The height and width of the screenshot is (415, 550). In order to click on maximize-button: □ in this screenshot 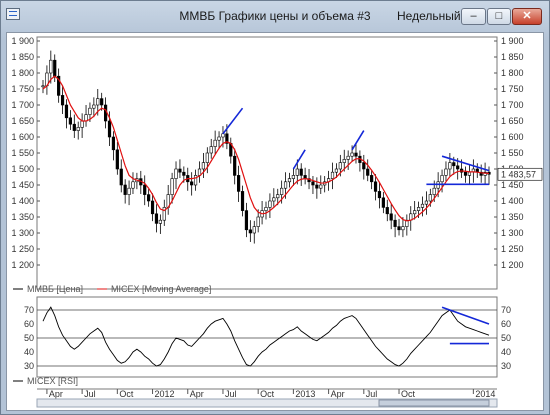, I will do `click(499, 16)`.